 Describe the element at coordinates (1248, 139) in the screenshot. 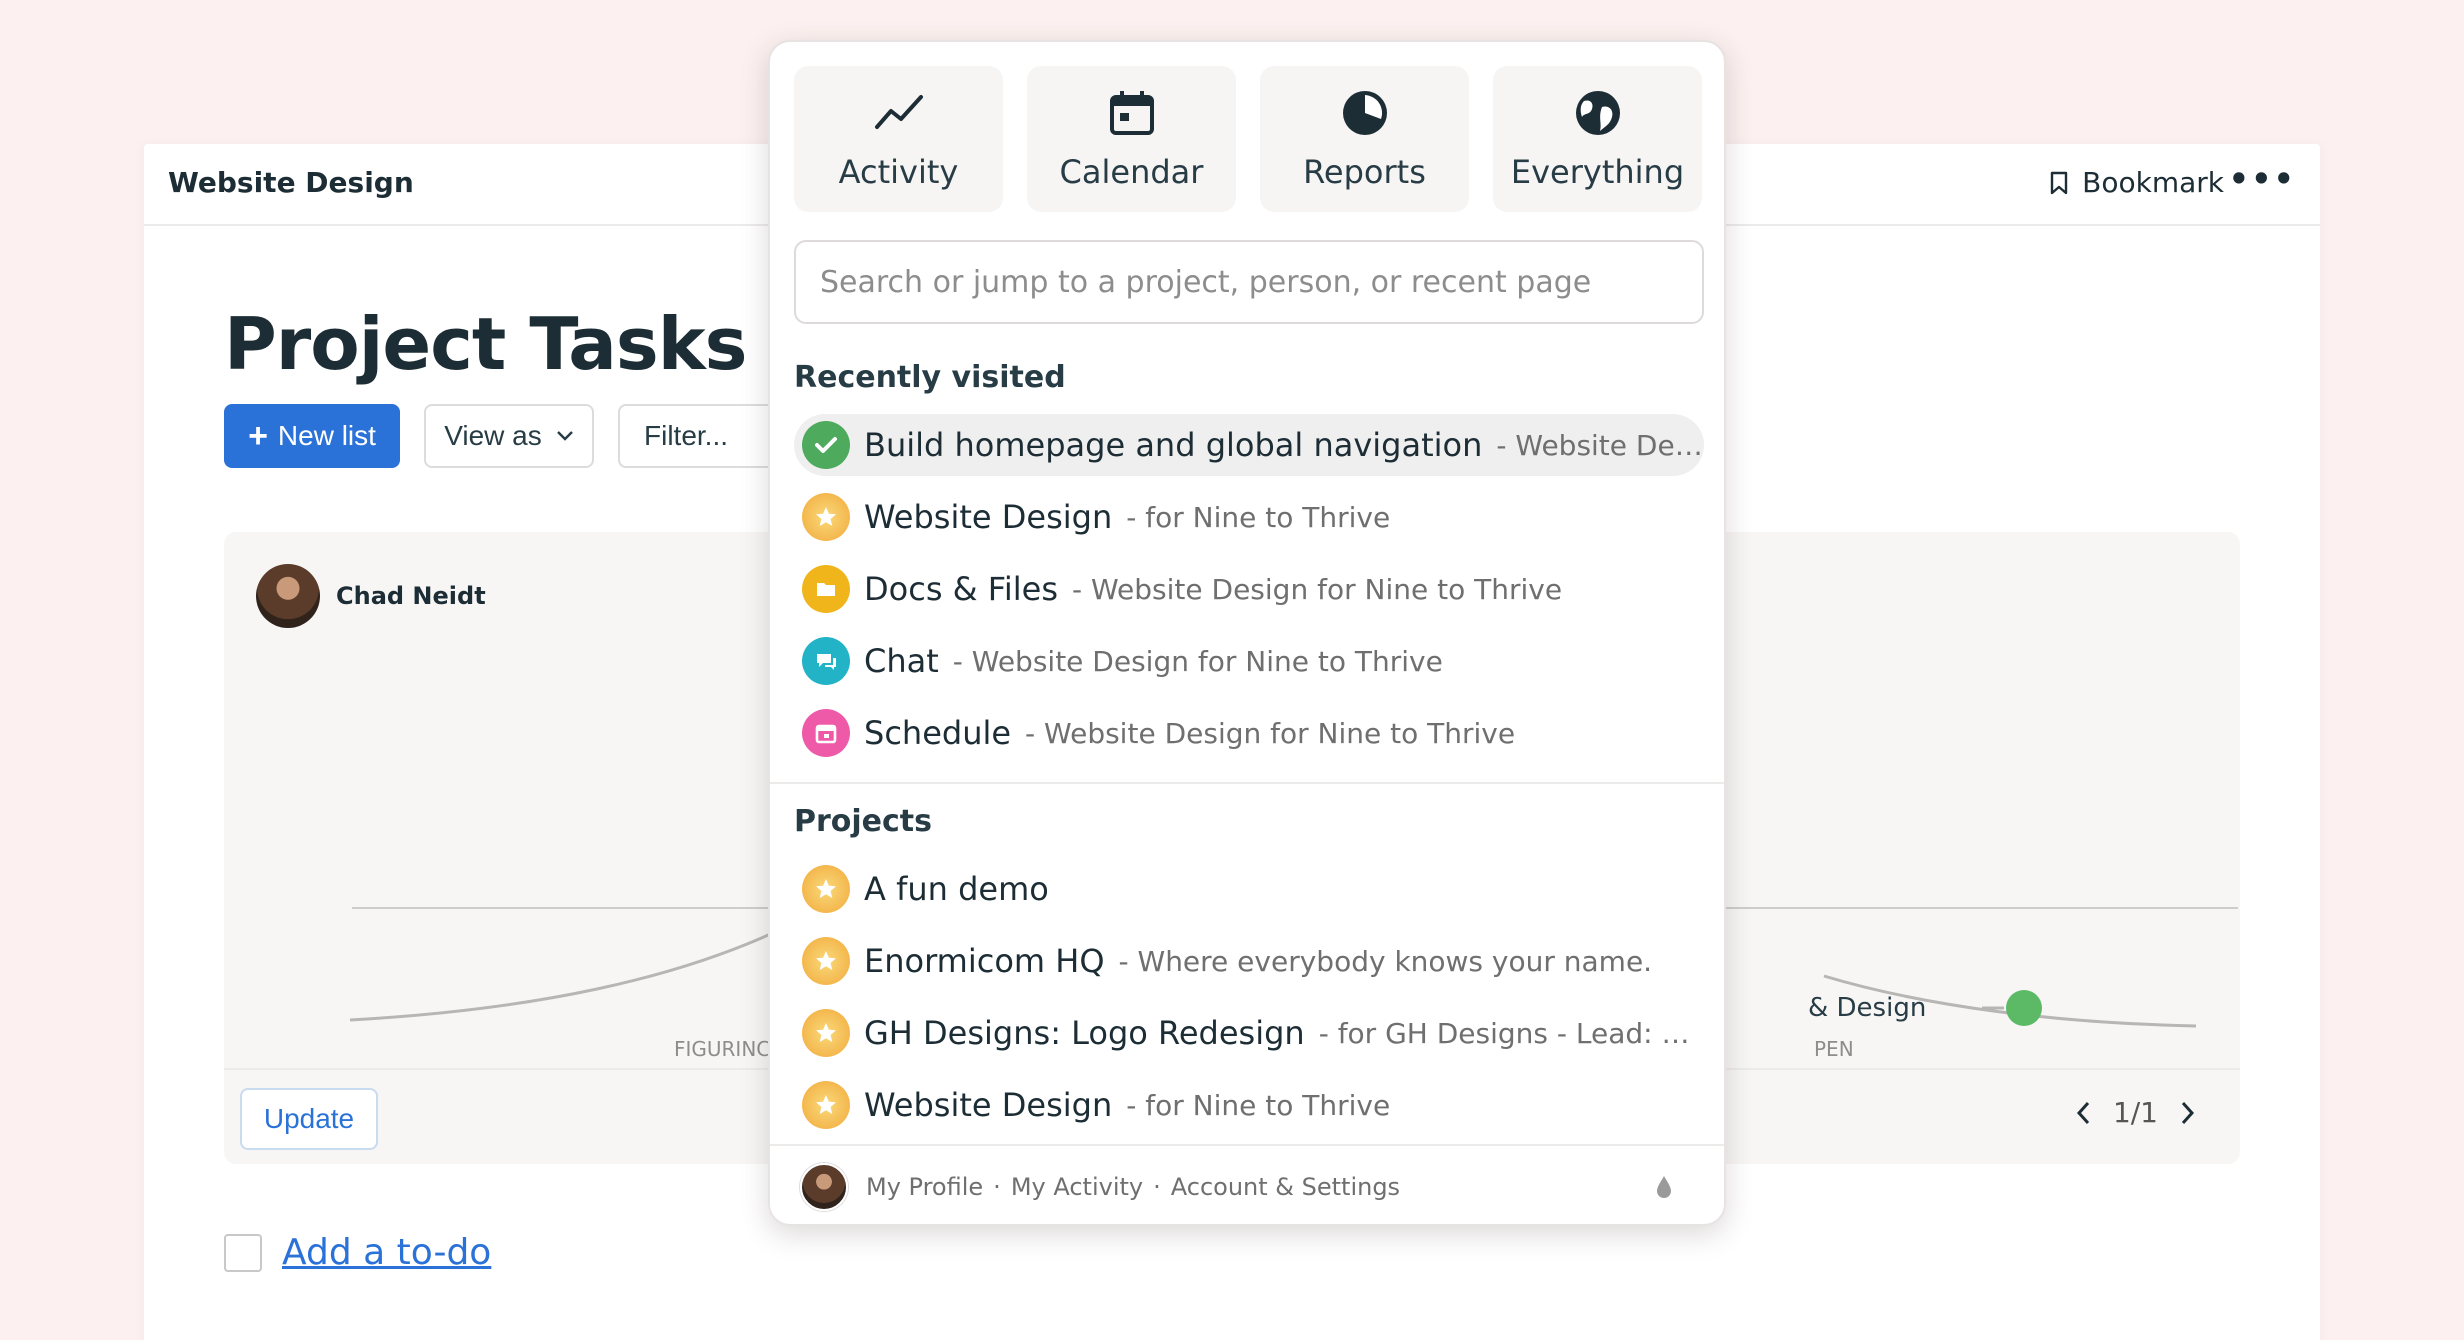

I see `nav-tiles: Activity Calendar Reports Everything` at that location.